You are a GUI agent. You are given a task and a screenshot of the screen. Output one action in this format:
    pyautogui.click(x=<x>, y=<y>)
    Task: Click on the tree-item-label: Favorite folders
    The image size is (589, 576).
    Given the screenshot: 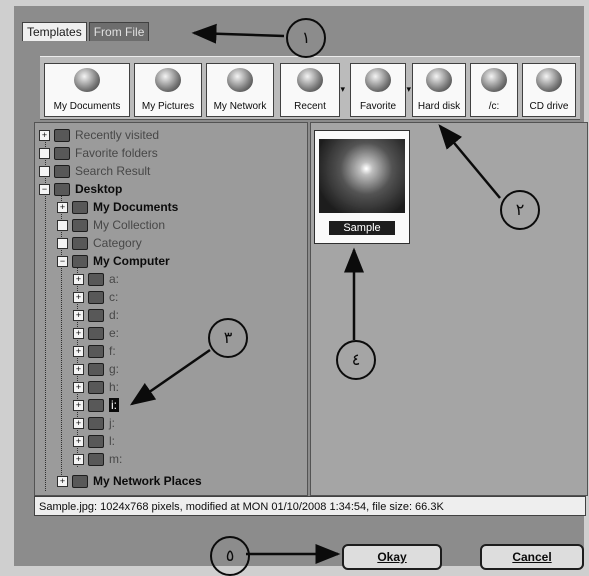 What is the action you would take?
    pyautogui.click(x=116, y=153)
    